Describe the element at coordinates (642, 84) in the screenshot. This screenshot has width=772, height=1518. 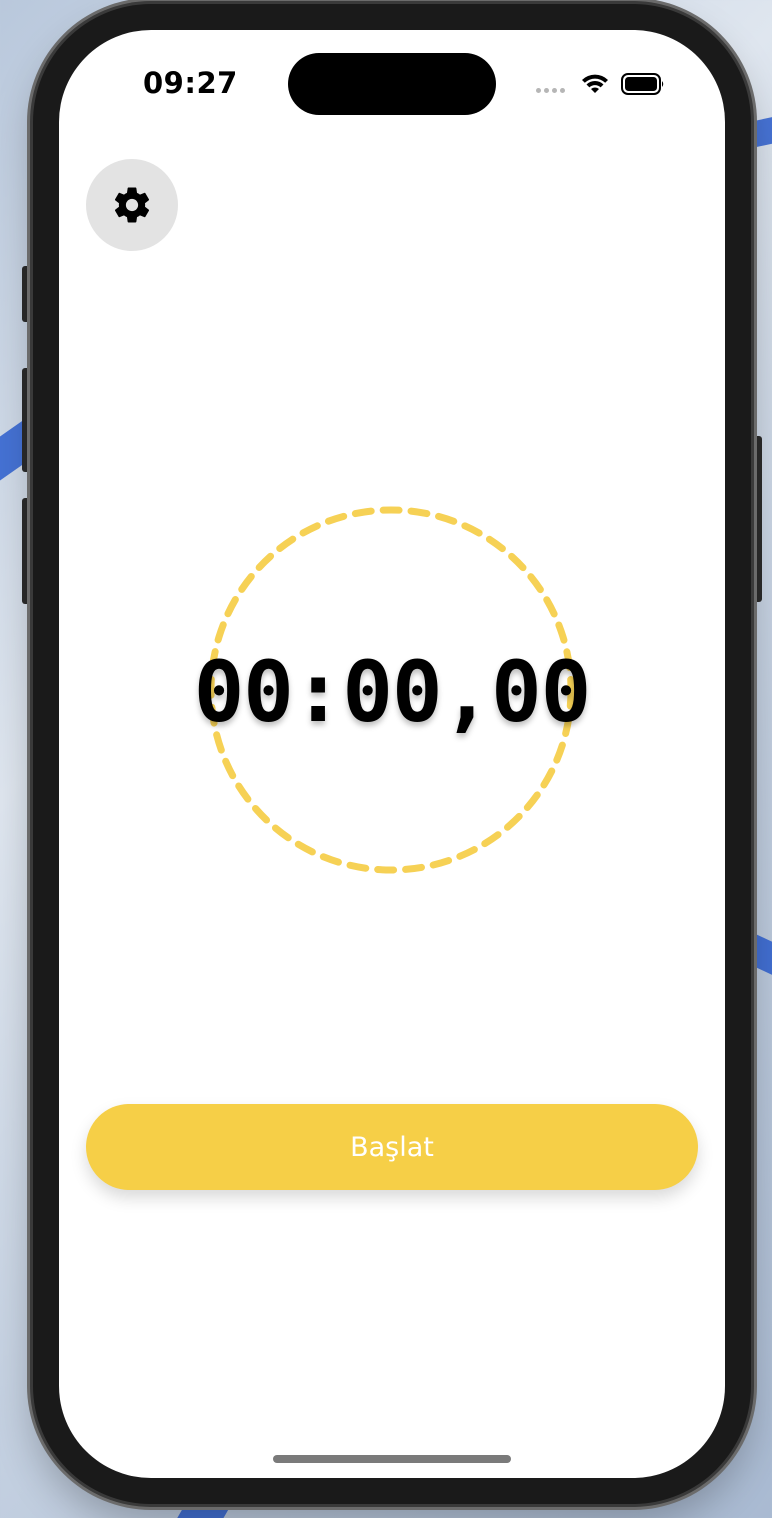
I see `battery-icon` at that location.